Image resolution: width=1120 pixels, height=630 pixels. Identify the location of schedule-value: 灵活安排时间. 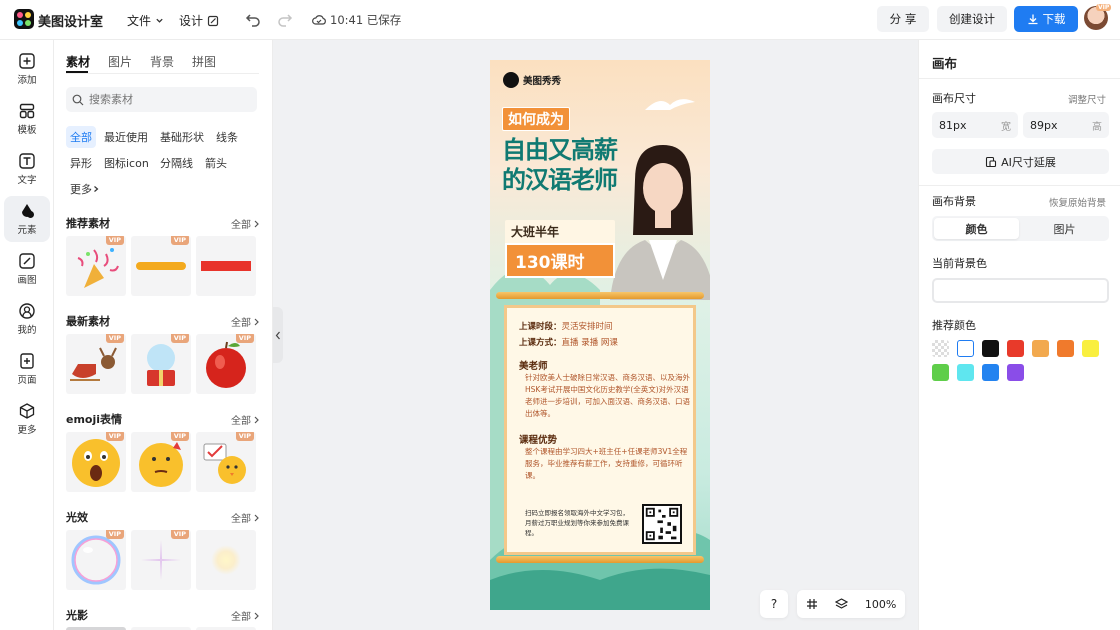
(587, 327).